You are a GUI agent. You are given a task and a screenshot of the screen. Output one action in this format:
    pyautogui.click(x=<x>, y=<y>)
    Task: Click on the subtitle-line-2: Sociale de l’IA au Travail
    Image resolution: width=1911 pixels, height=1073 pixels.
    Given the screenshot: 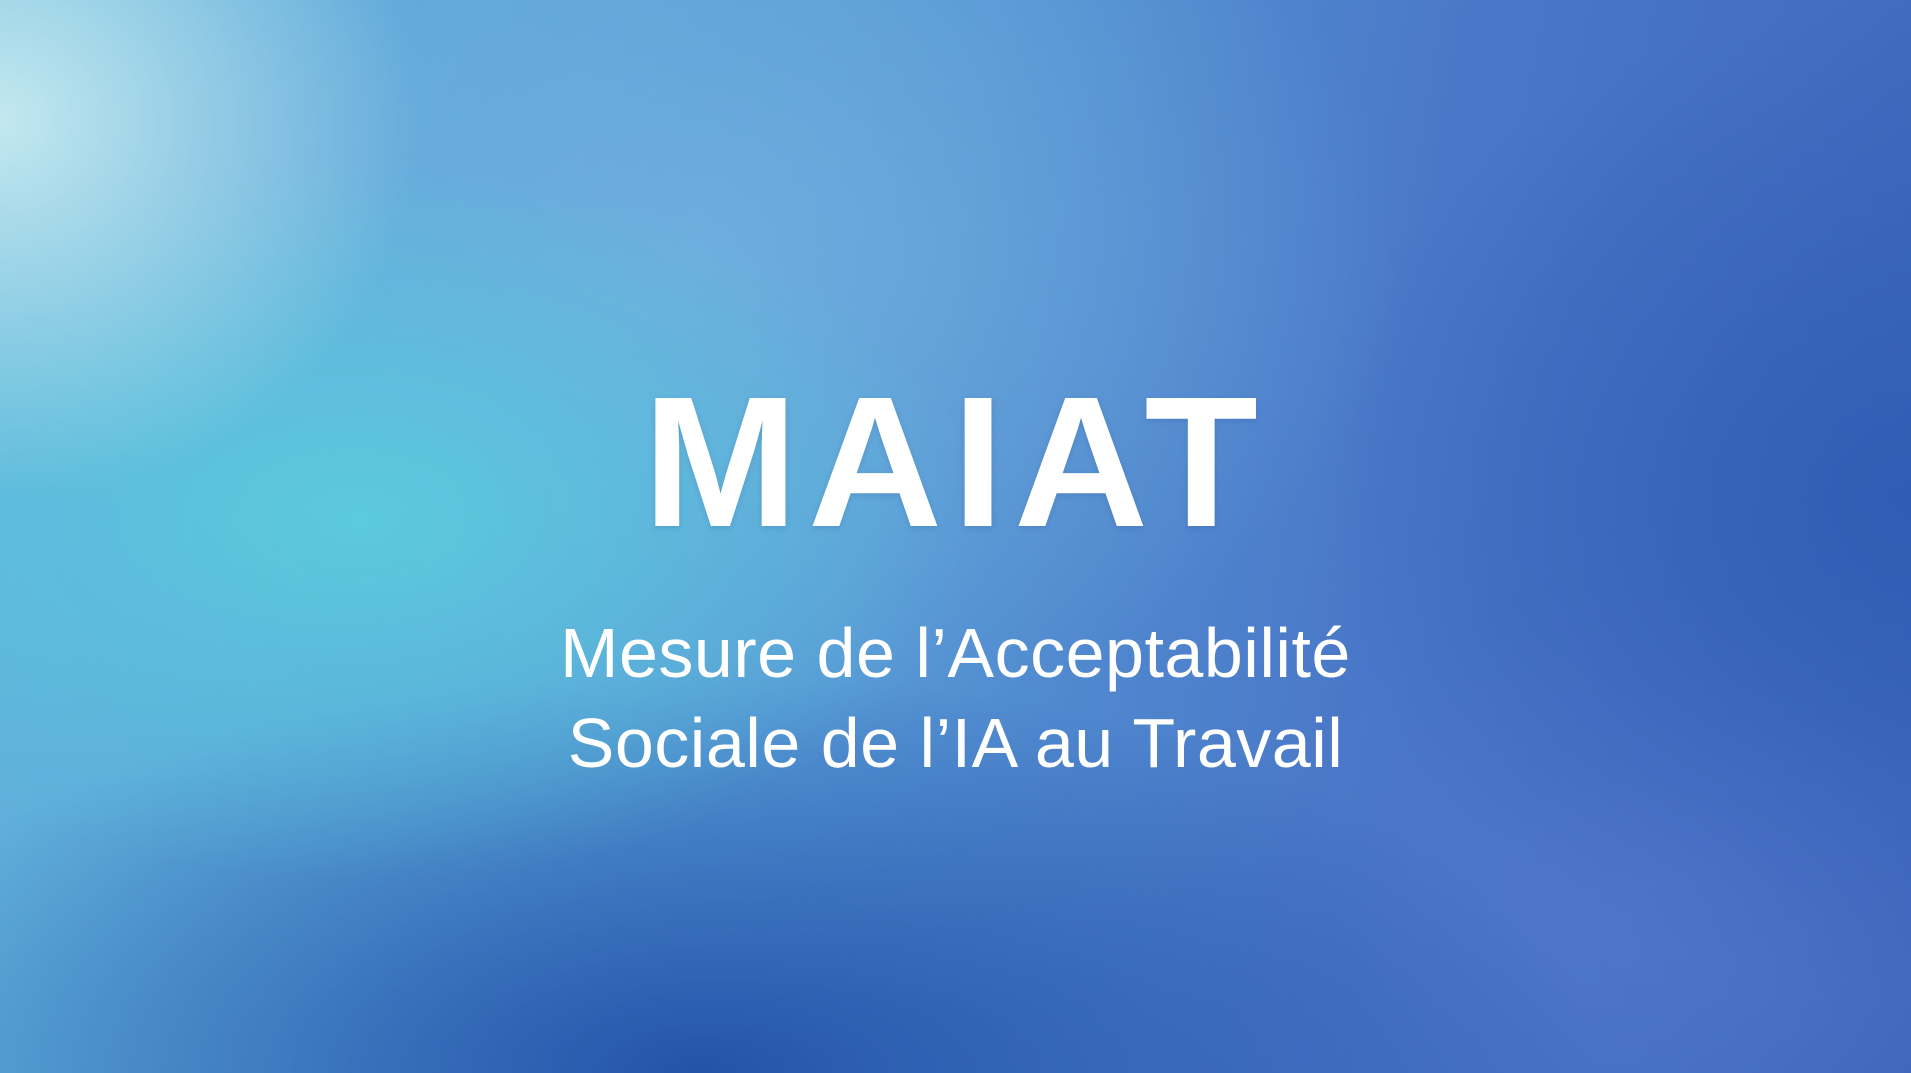 What is the action you would take?
    pyautogui.click(x=955, y=743)
    